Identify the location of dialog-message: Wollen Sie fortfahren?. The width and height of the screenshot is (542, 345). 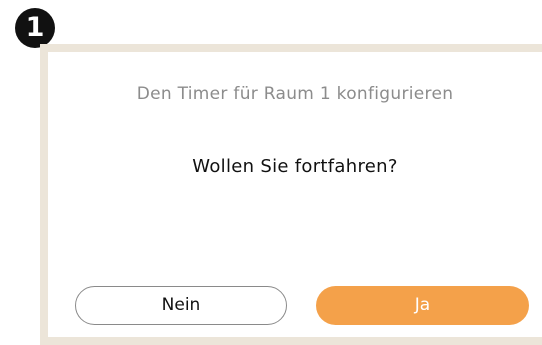
(295, 166).